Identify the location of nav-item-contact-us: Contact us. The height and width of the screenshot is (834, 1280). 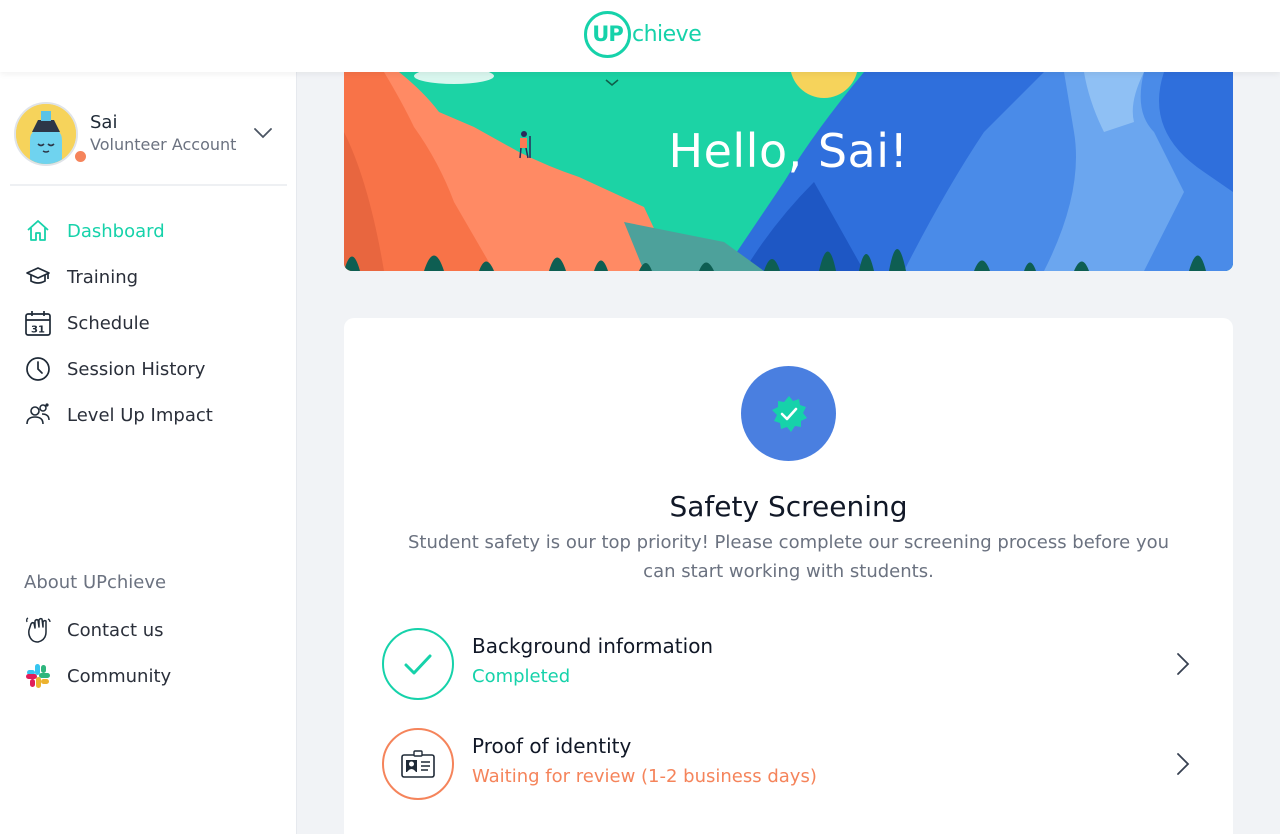
(154, 630).